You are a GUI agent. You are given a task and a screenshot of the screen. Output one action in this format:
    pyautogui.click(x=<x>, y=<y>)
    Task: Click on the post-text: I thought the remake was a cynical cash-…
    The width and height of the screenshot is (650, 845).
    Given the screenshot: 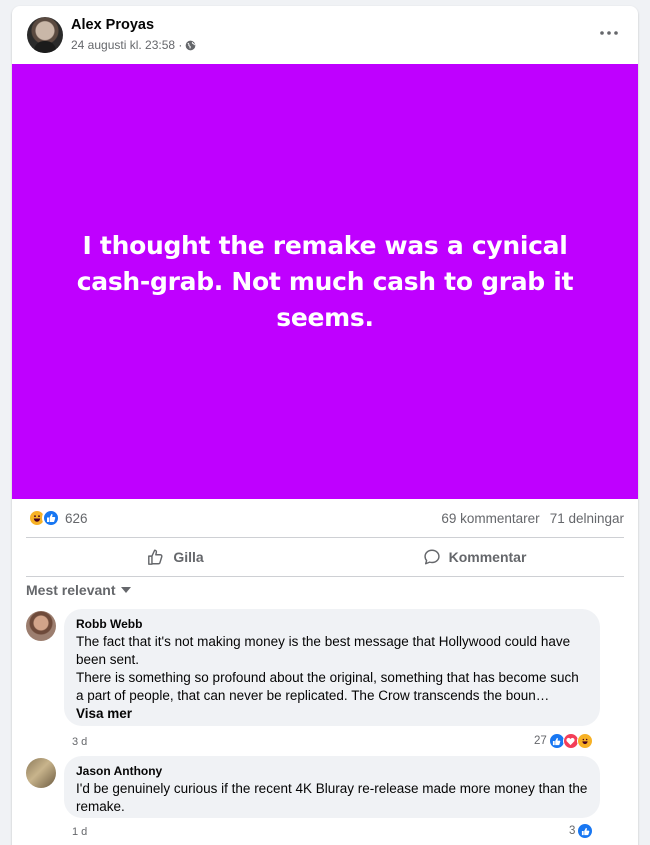 What is the action you would take?
    pyautogui.click(x=325, y=281)
    